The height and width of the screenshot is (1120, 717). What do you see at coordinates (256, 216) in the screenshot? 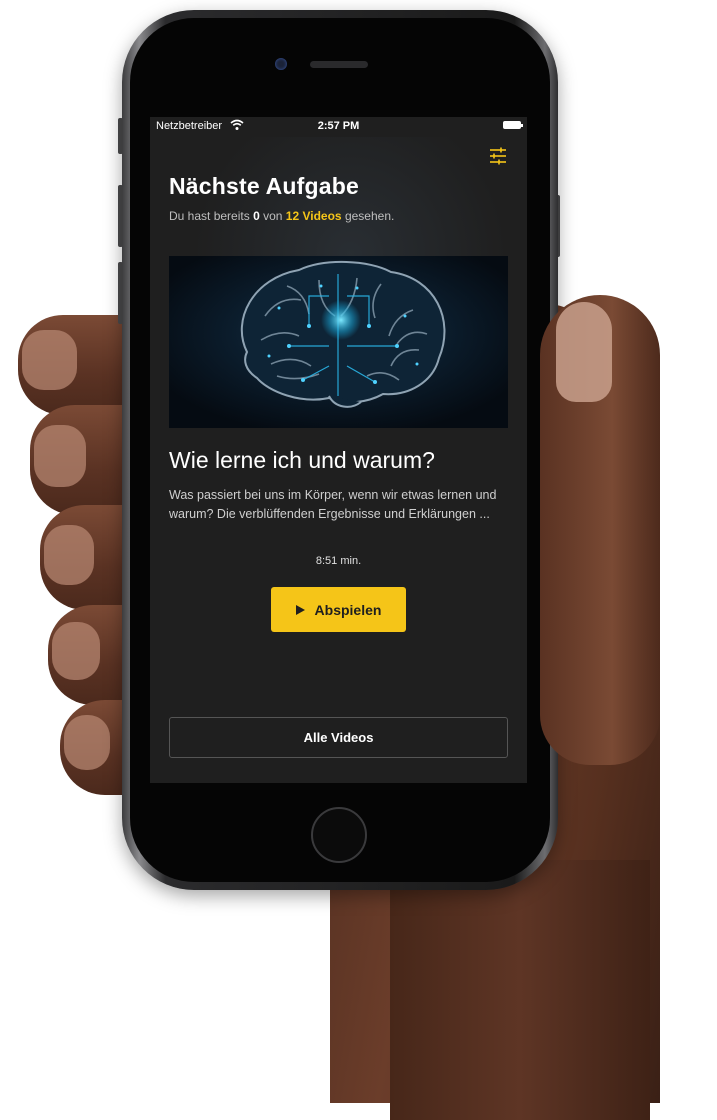
I see `watched-count: 0` at bounding box center [256, 216].